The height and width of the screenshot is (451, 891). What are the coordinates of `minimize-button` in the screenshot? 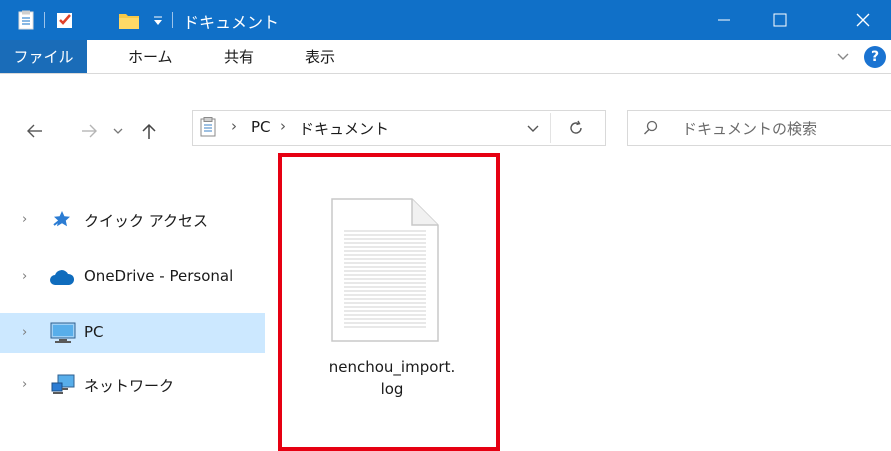 It's located at (724, 20).